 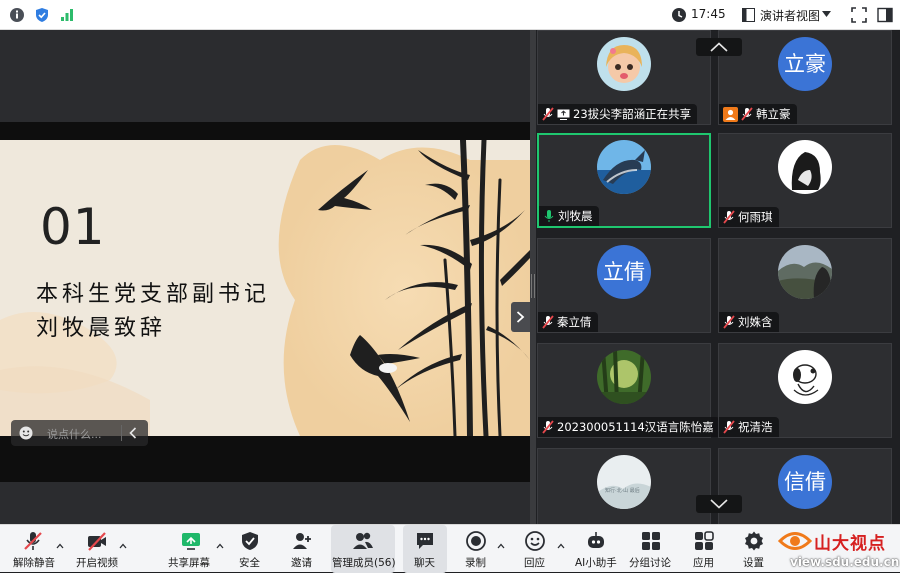 I want to click on participant-name: 刘牧晨, so click(x=575, y=216).